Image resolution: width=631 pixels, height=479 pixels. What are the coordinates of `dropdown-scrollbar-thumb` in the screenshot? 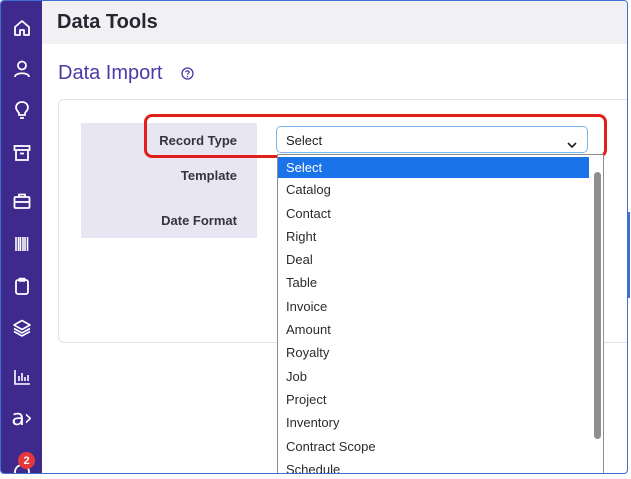 It's located at (597, 305).